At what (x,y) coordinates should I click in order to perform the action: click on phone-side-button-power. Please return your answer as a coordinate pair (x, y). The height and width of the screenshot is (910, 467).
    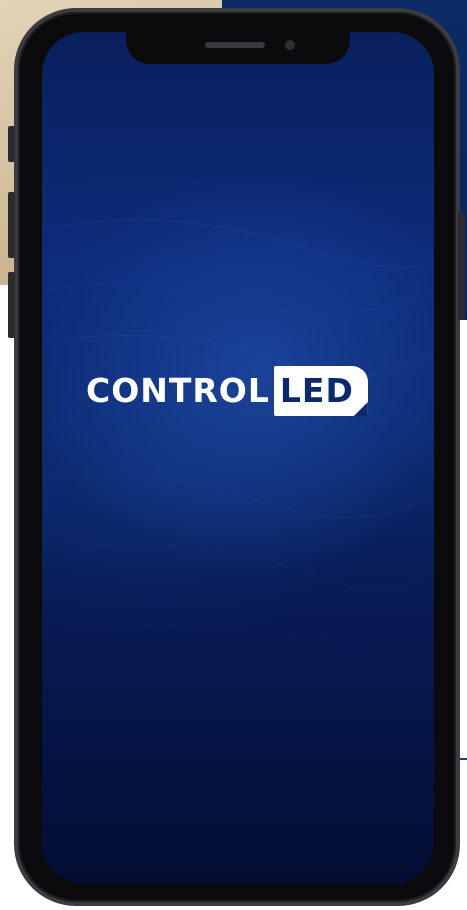
    Looking at the image, I should click on (461, 266).